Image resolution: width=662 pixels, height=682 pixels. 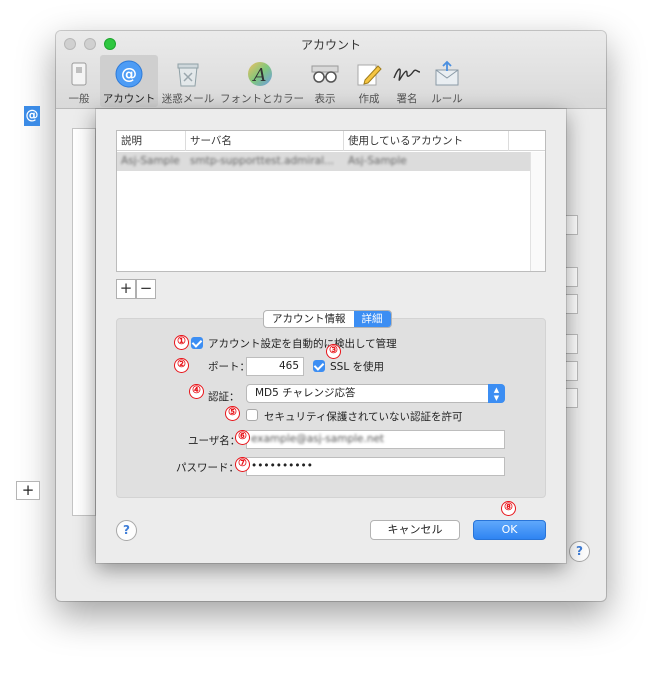 I want to click on username-value: example@asj-sample.net, so click(x=318, y=439).